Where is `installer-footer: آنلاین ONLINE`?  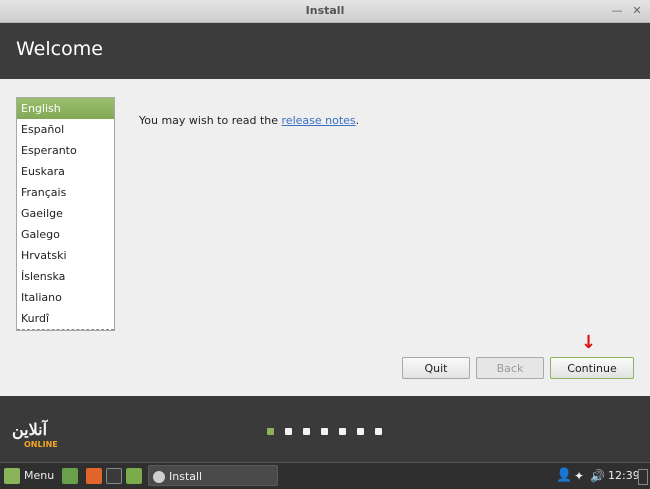 installer-footer: آنلاین ONLINE is located at coordinates (325, 429).